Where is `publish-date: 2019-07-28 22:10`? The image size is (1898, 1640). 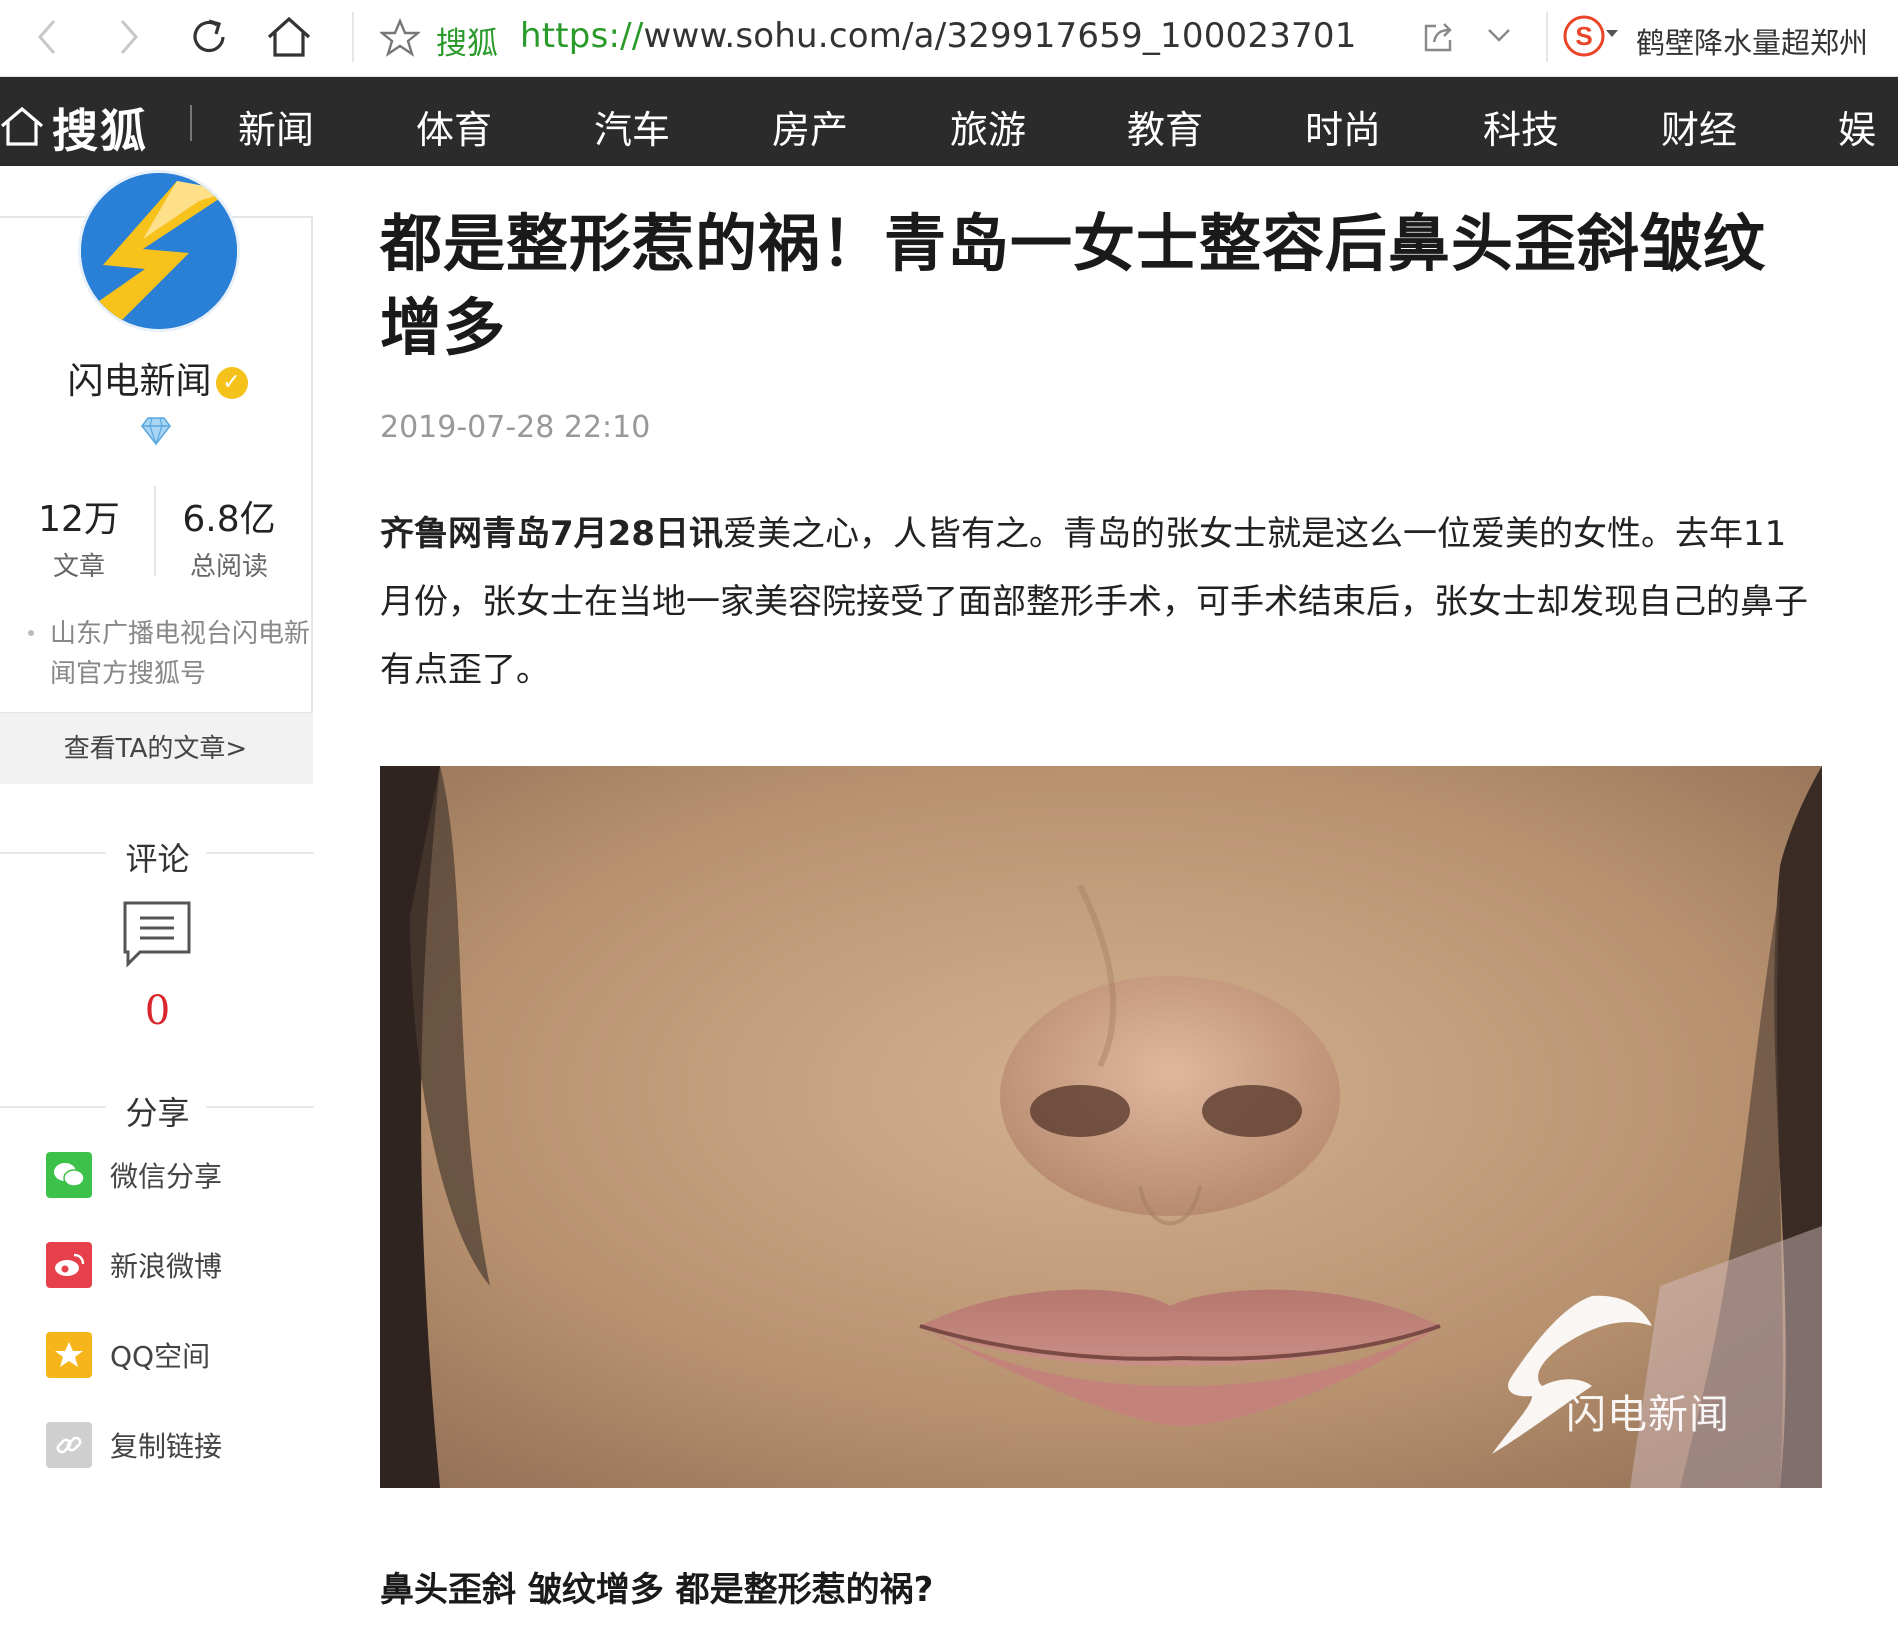
publish-date: 2019-07-28 22:10 is located at coordinates (515, 427).